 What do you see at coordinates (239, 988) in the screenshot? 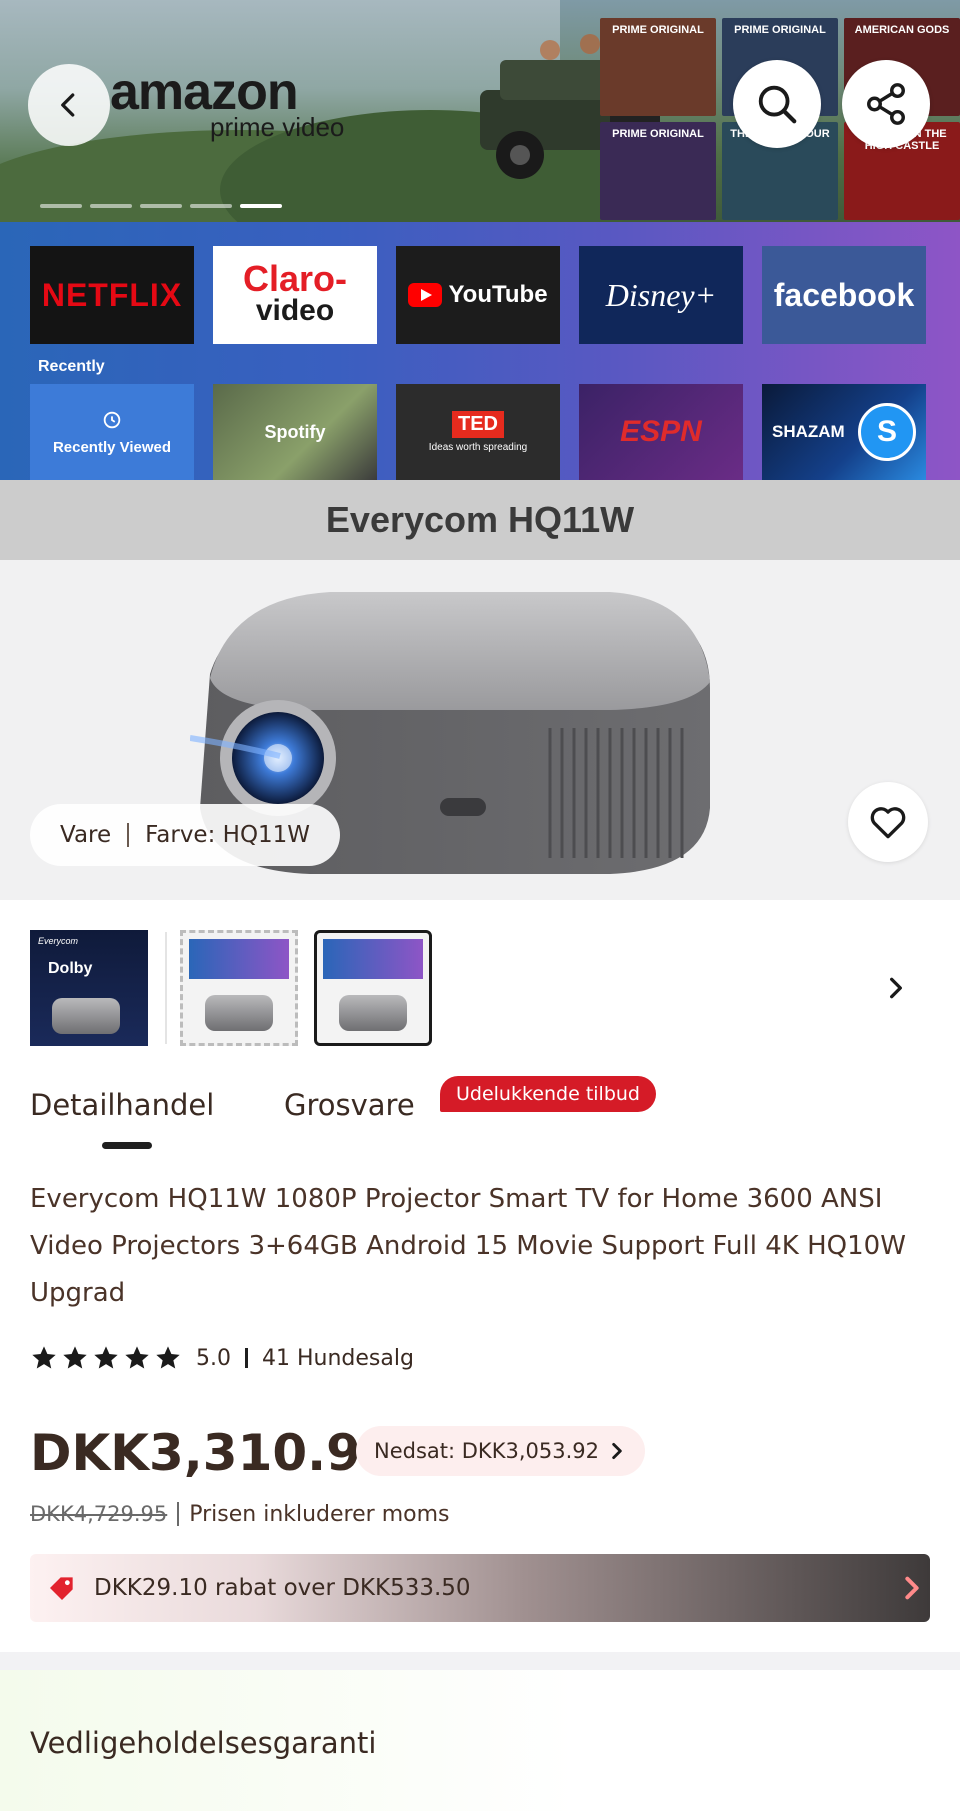
I see `thumbnail` at bounding box center [239, 988].